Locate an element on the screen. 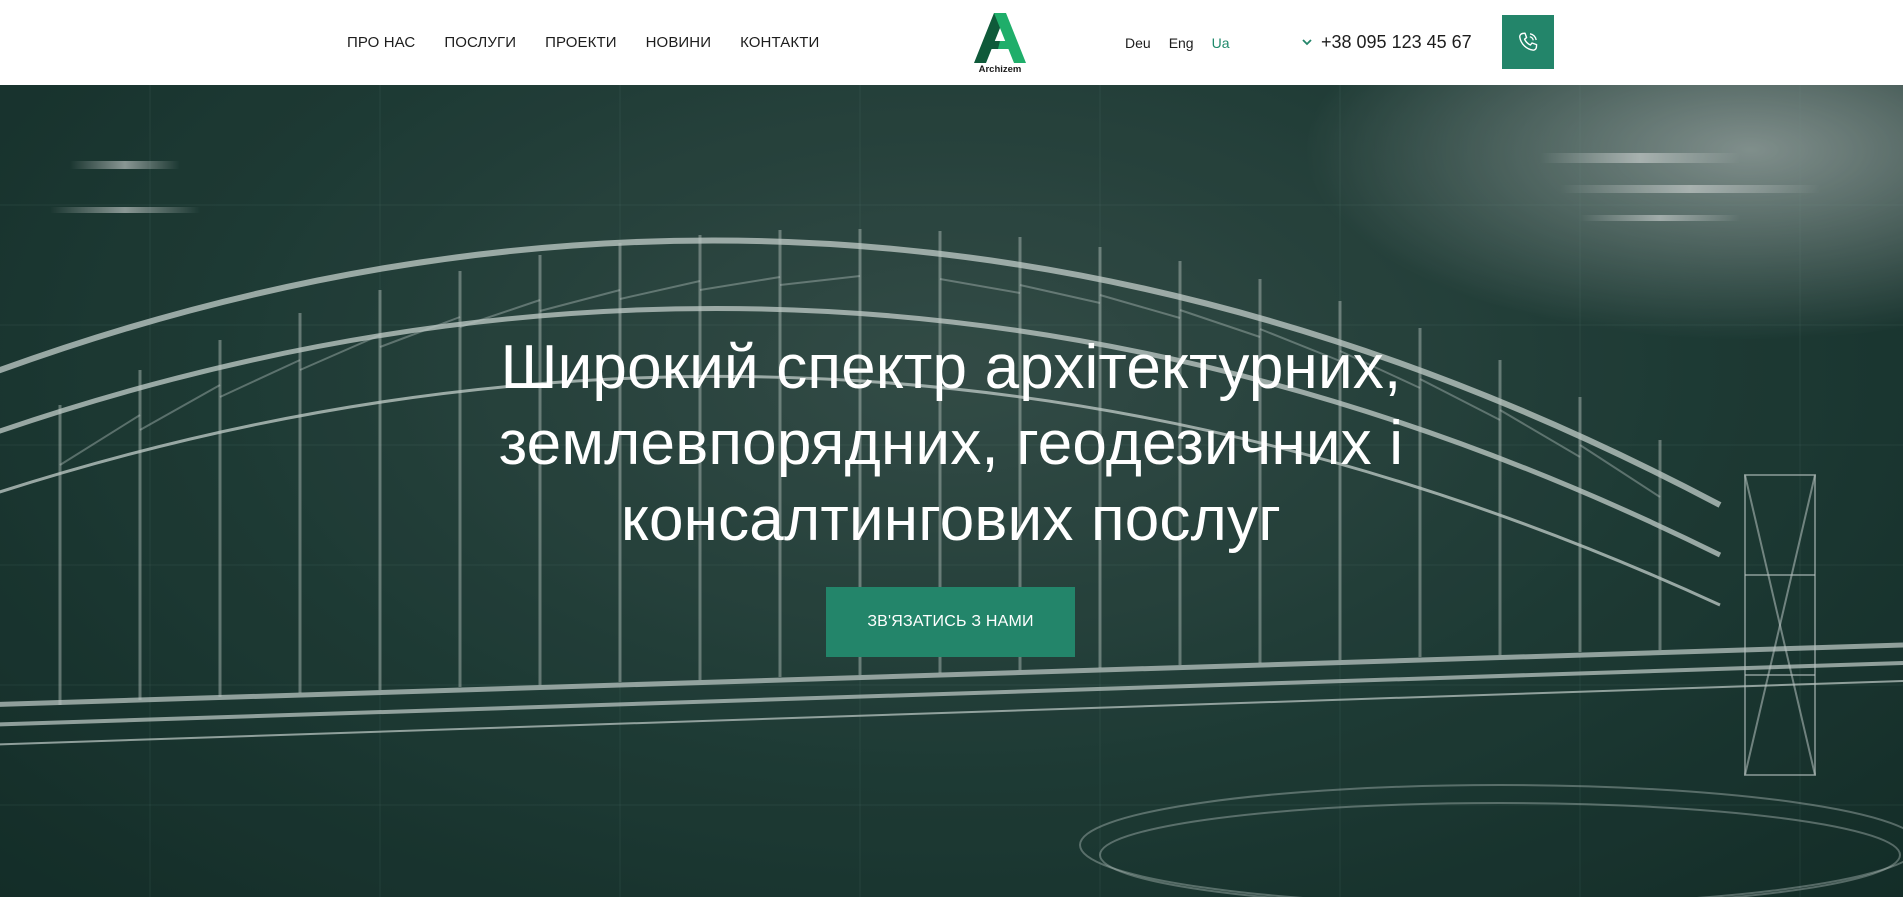  lang-ua: Ua is located at coordinates (1221, 43).